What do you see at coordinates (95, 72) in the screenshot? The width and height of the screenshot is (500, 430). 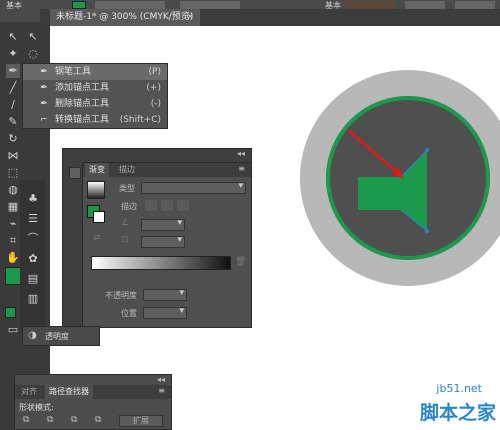 I see `flyout-item-pen: ✒ 钢笔工具 (P)` at bounding box center [95, 72].